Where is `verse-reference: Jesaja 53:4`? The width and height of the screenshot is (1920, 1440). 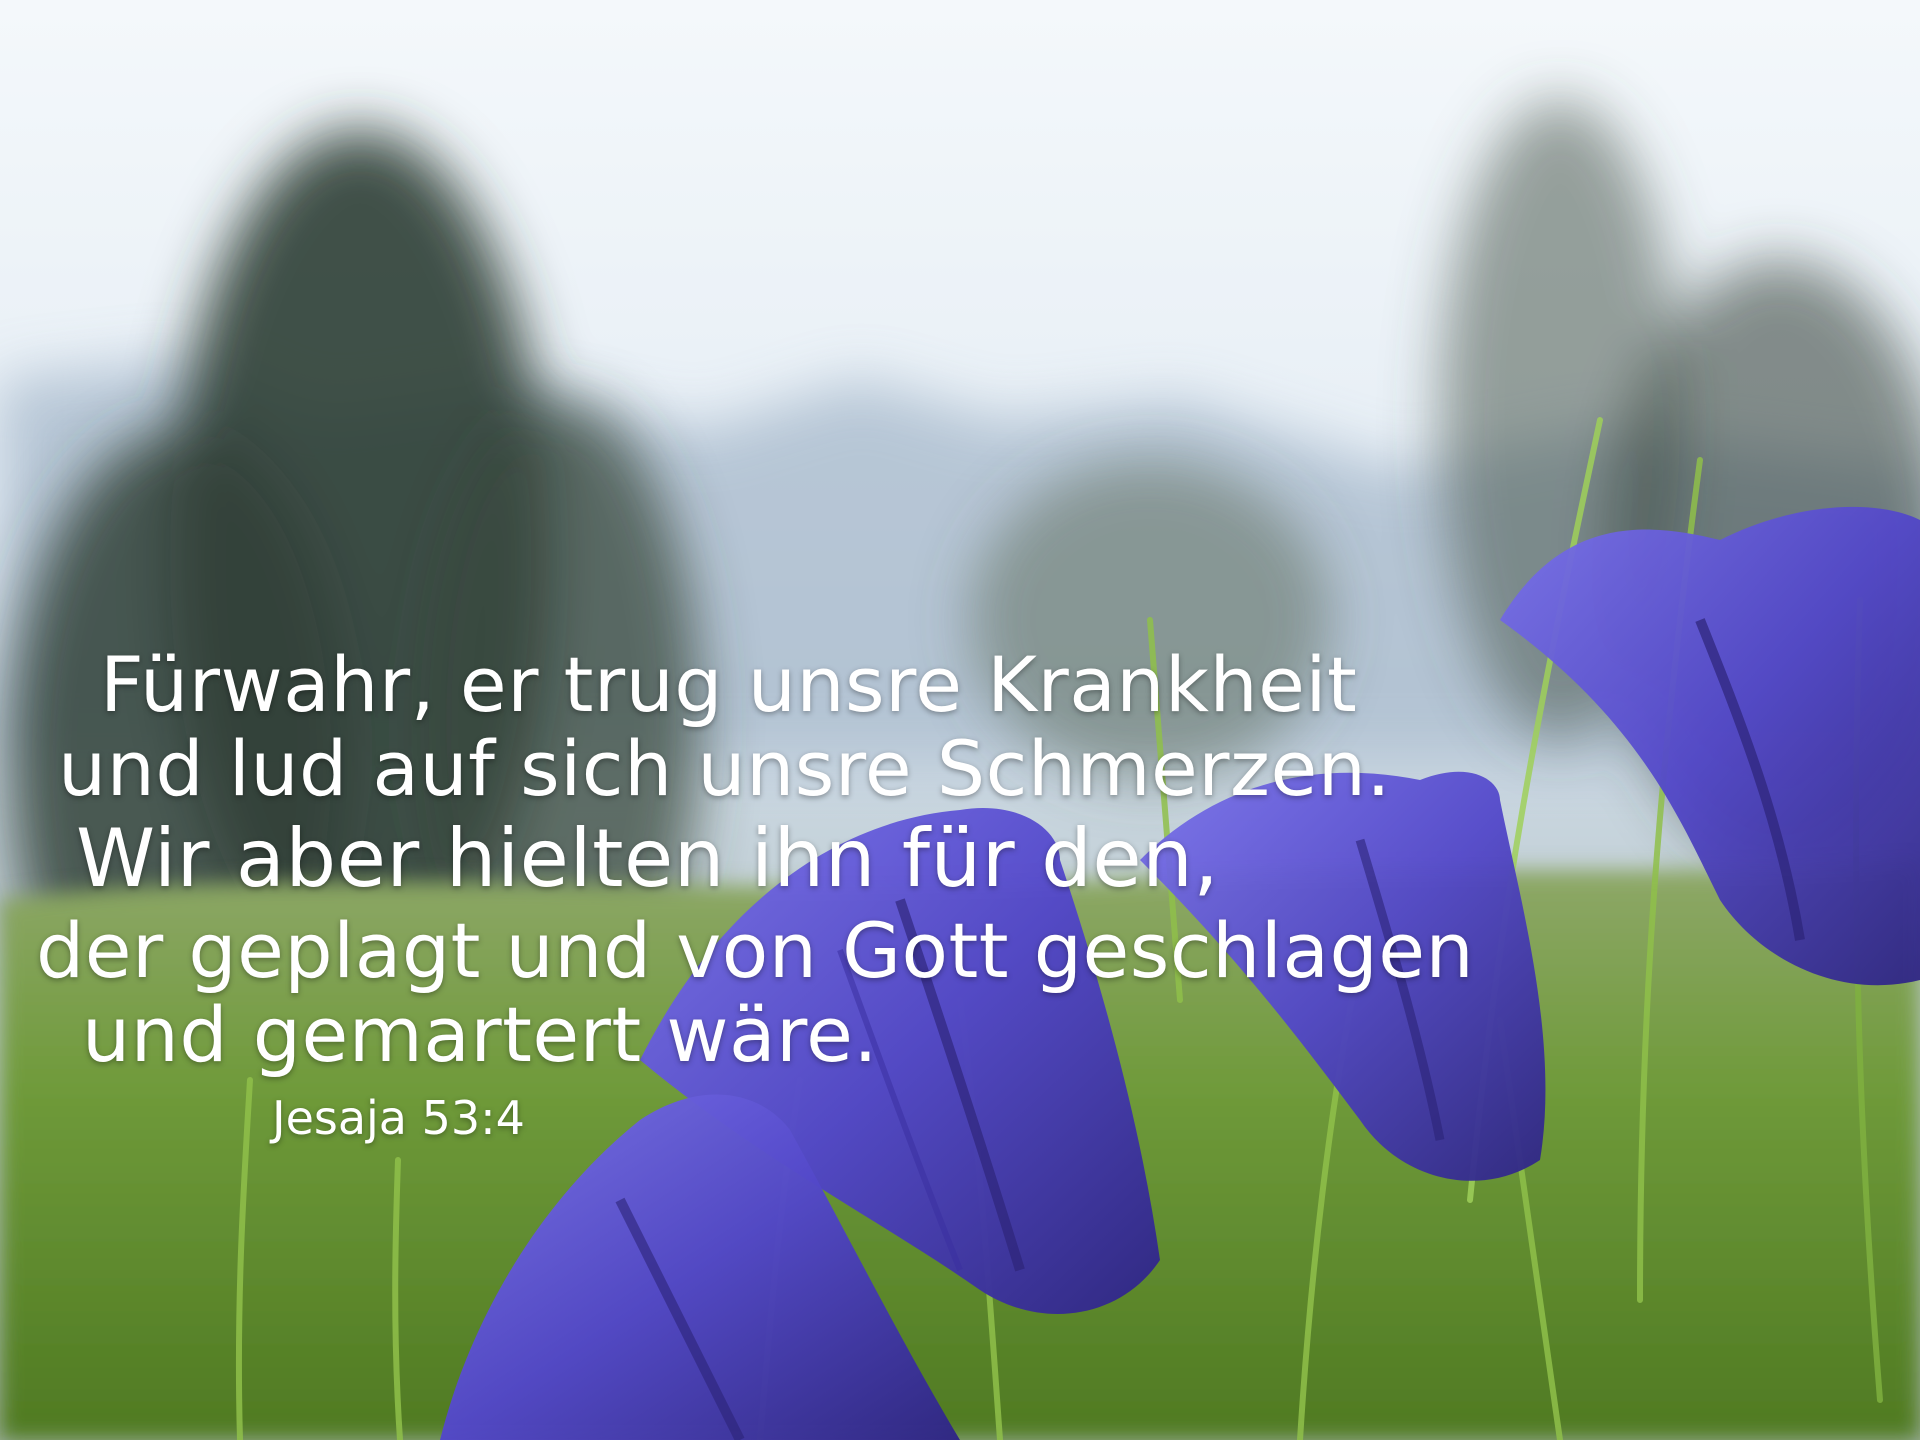
verse-reference: Jesaja 53:4 is located at coordinates (398, 1118).